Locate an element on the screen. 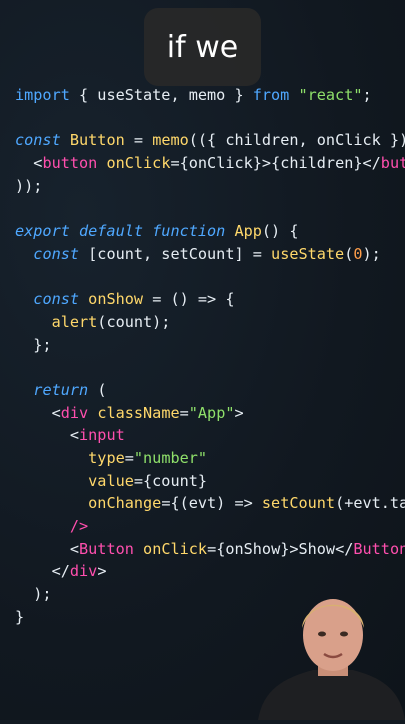 This screenshot has height=724, width=405. code-token: </ is located at coordinates (42, 571).